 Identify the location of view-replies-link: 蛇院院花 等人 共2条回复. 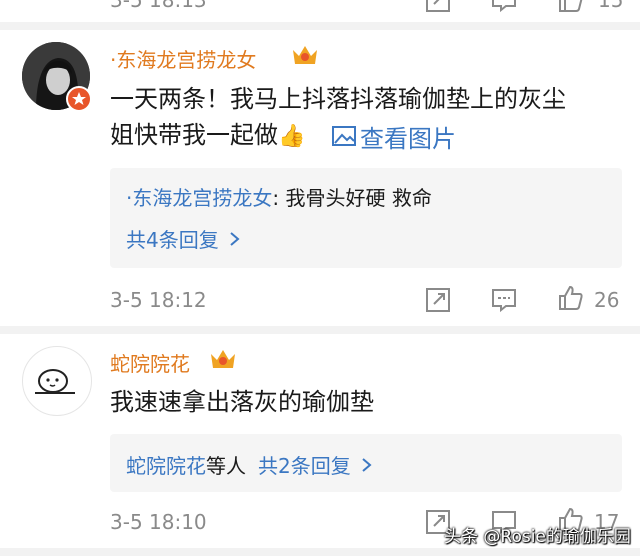
(250, 464).